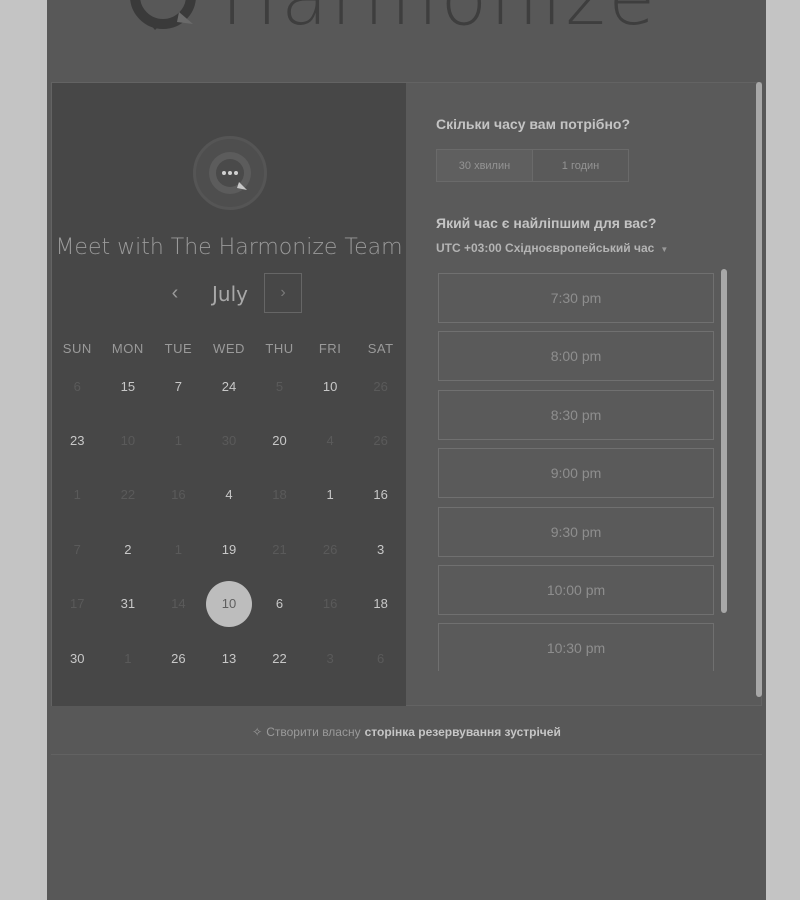 The image size is (800, 900). What do you see at coordinates (533, 124) in the screenshot?
I see `duration-heading: Скільки часу вам потрібно?` at bounding box center [533, 124].